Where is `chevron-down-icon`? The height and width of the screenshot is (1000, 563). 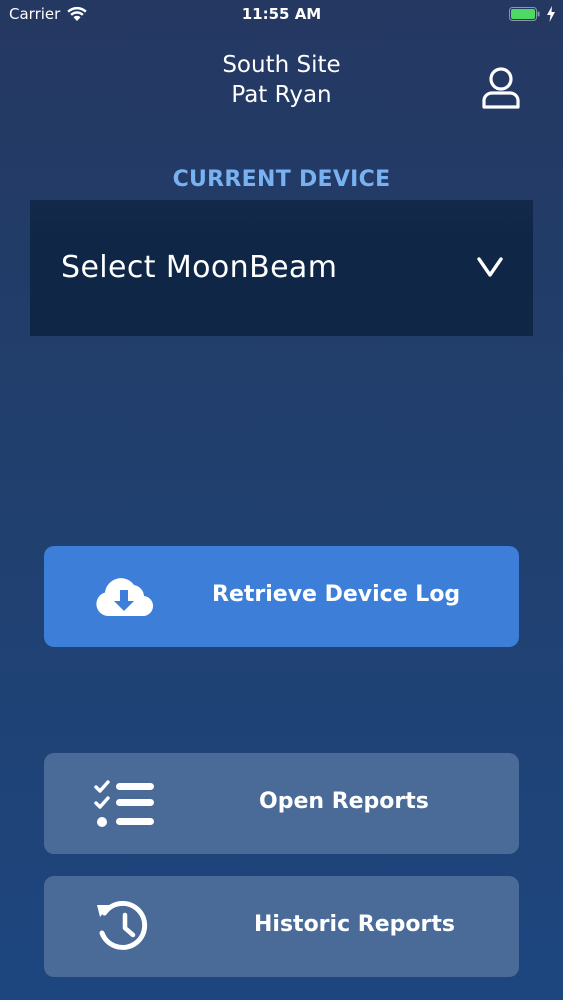
chevron-down-icon is located at coordinates (490, 267).